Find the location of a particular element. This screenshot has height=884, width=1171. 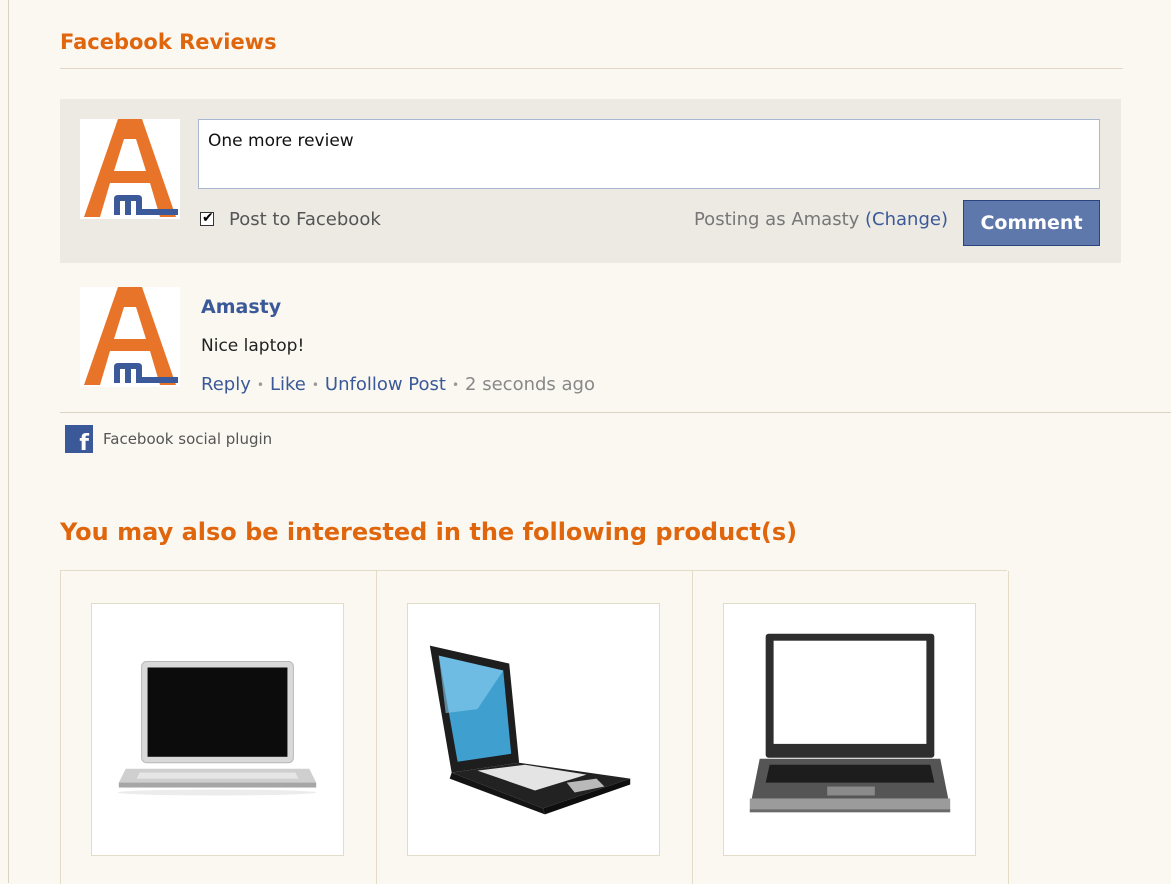

title-divider is located at coordinates (591, 68).